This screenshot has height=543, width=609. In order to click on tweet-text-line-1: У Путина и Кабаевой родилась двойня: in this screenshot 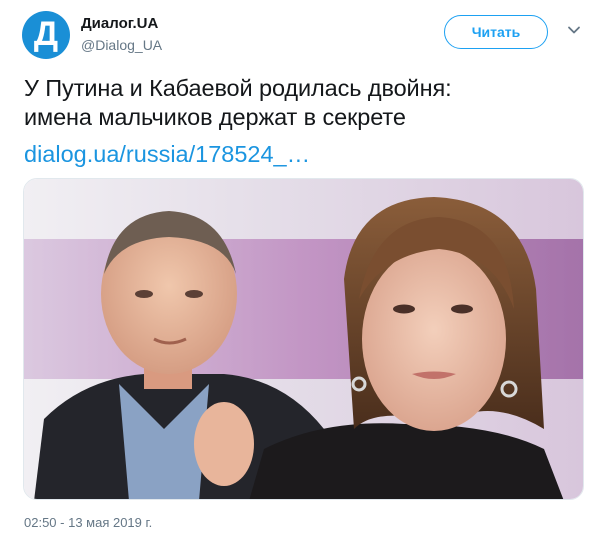, I will do `click(238, 88)`.